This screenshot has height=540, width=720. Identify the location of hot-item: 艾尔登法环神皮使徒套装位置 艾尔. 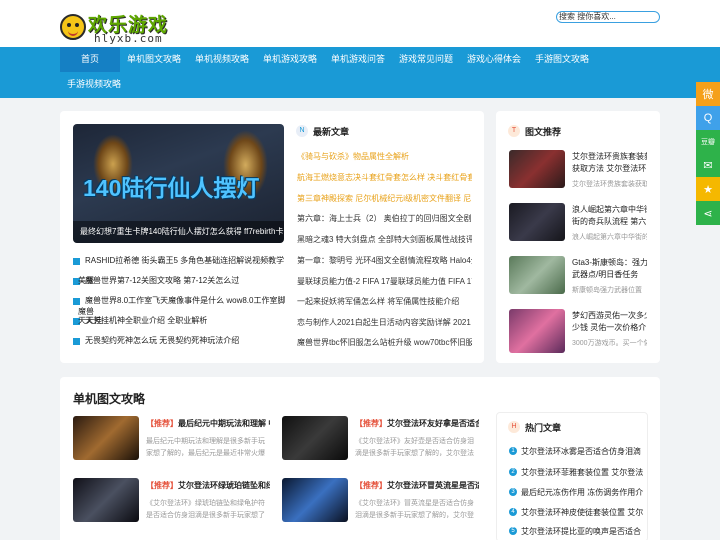
(583, 512).